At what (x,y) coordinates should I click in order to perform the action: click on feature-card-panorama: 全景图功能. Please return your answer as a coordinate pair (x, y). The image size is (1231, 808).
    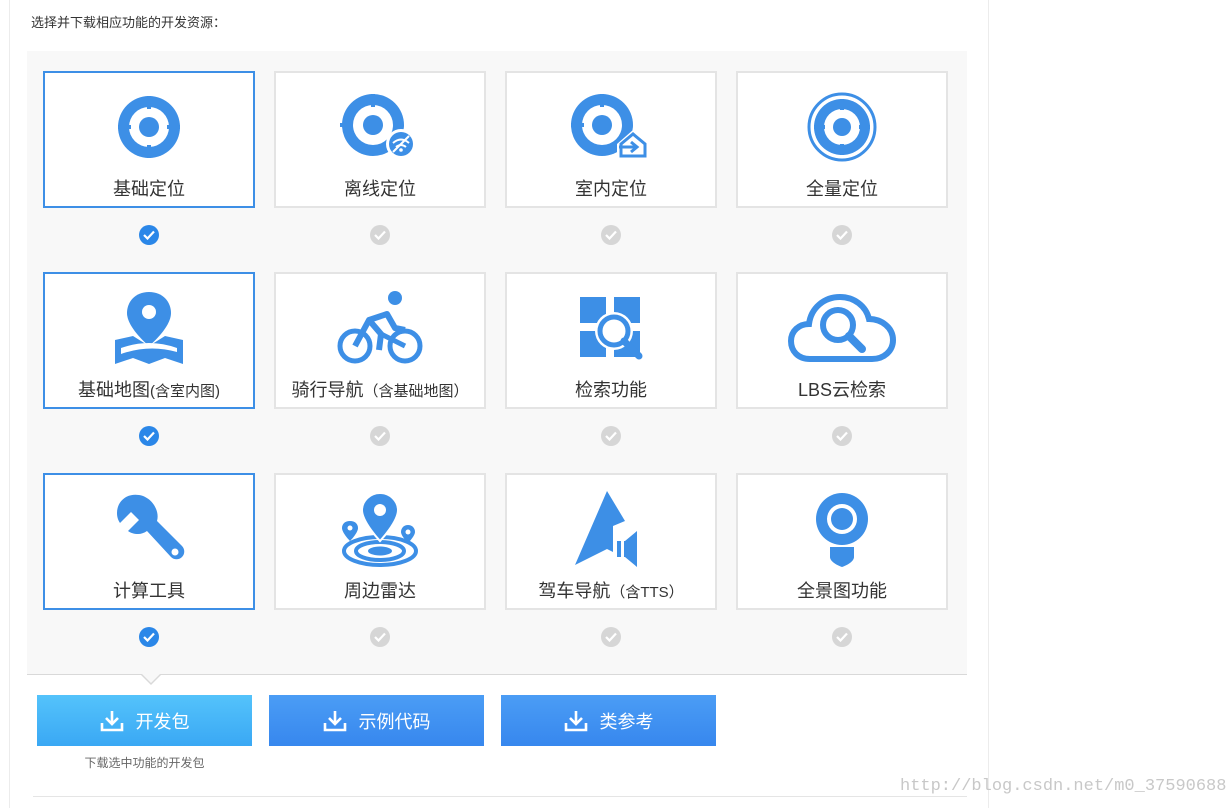
    Looking at the image, I should click on (842, 541).